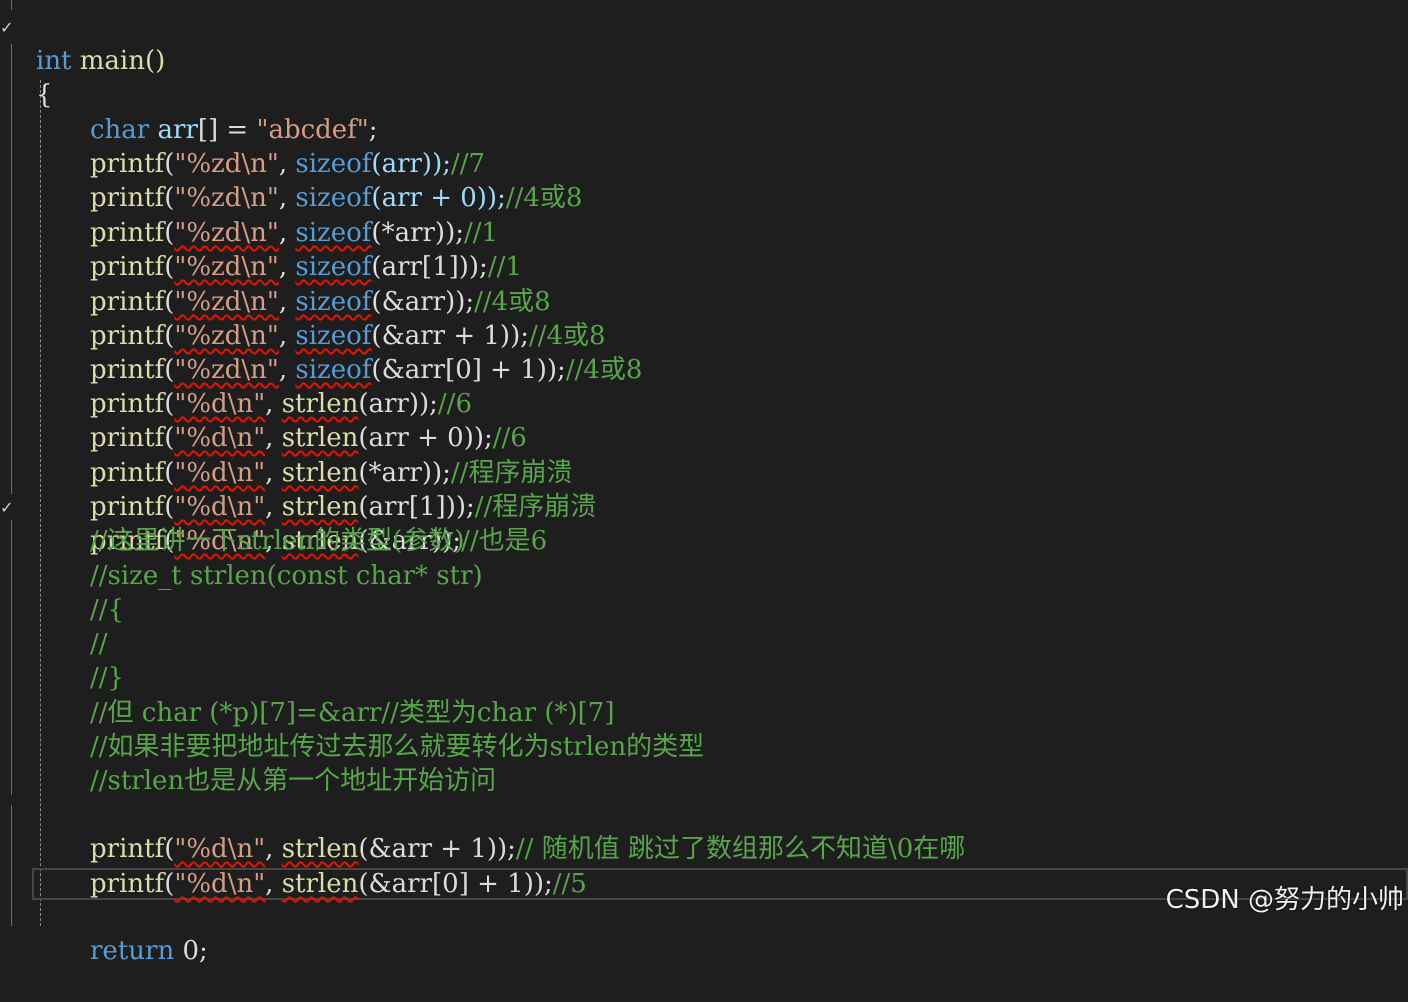 The image size is (1408, 1002). Describe the element at coordinates (107, 678) in the screenshot. I see `comment: //}` at that location.